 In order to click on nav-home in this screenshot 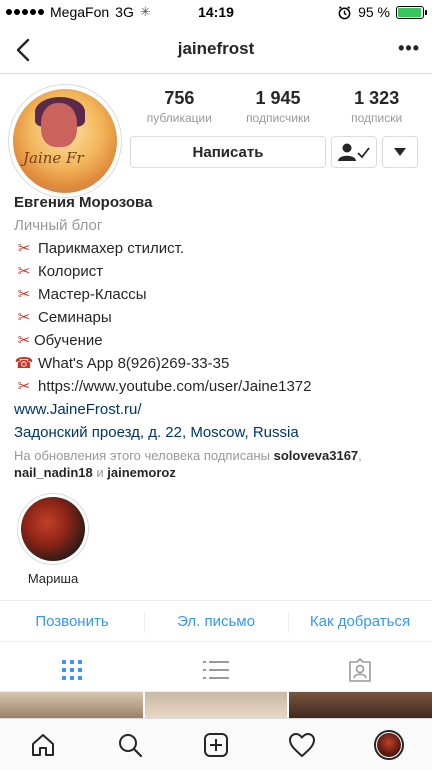, I will do `click(43, 744)`.